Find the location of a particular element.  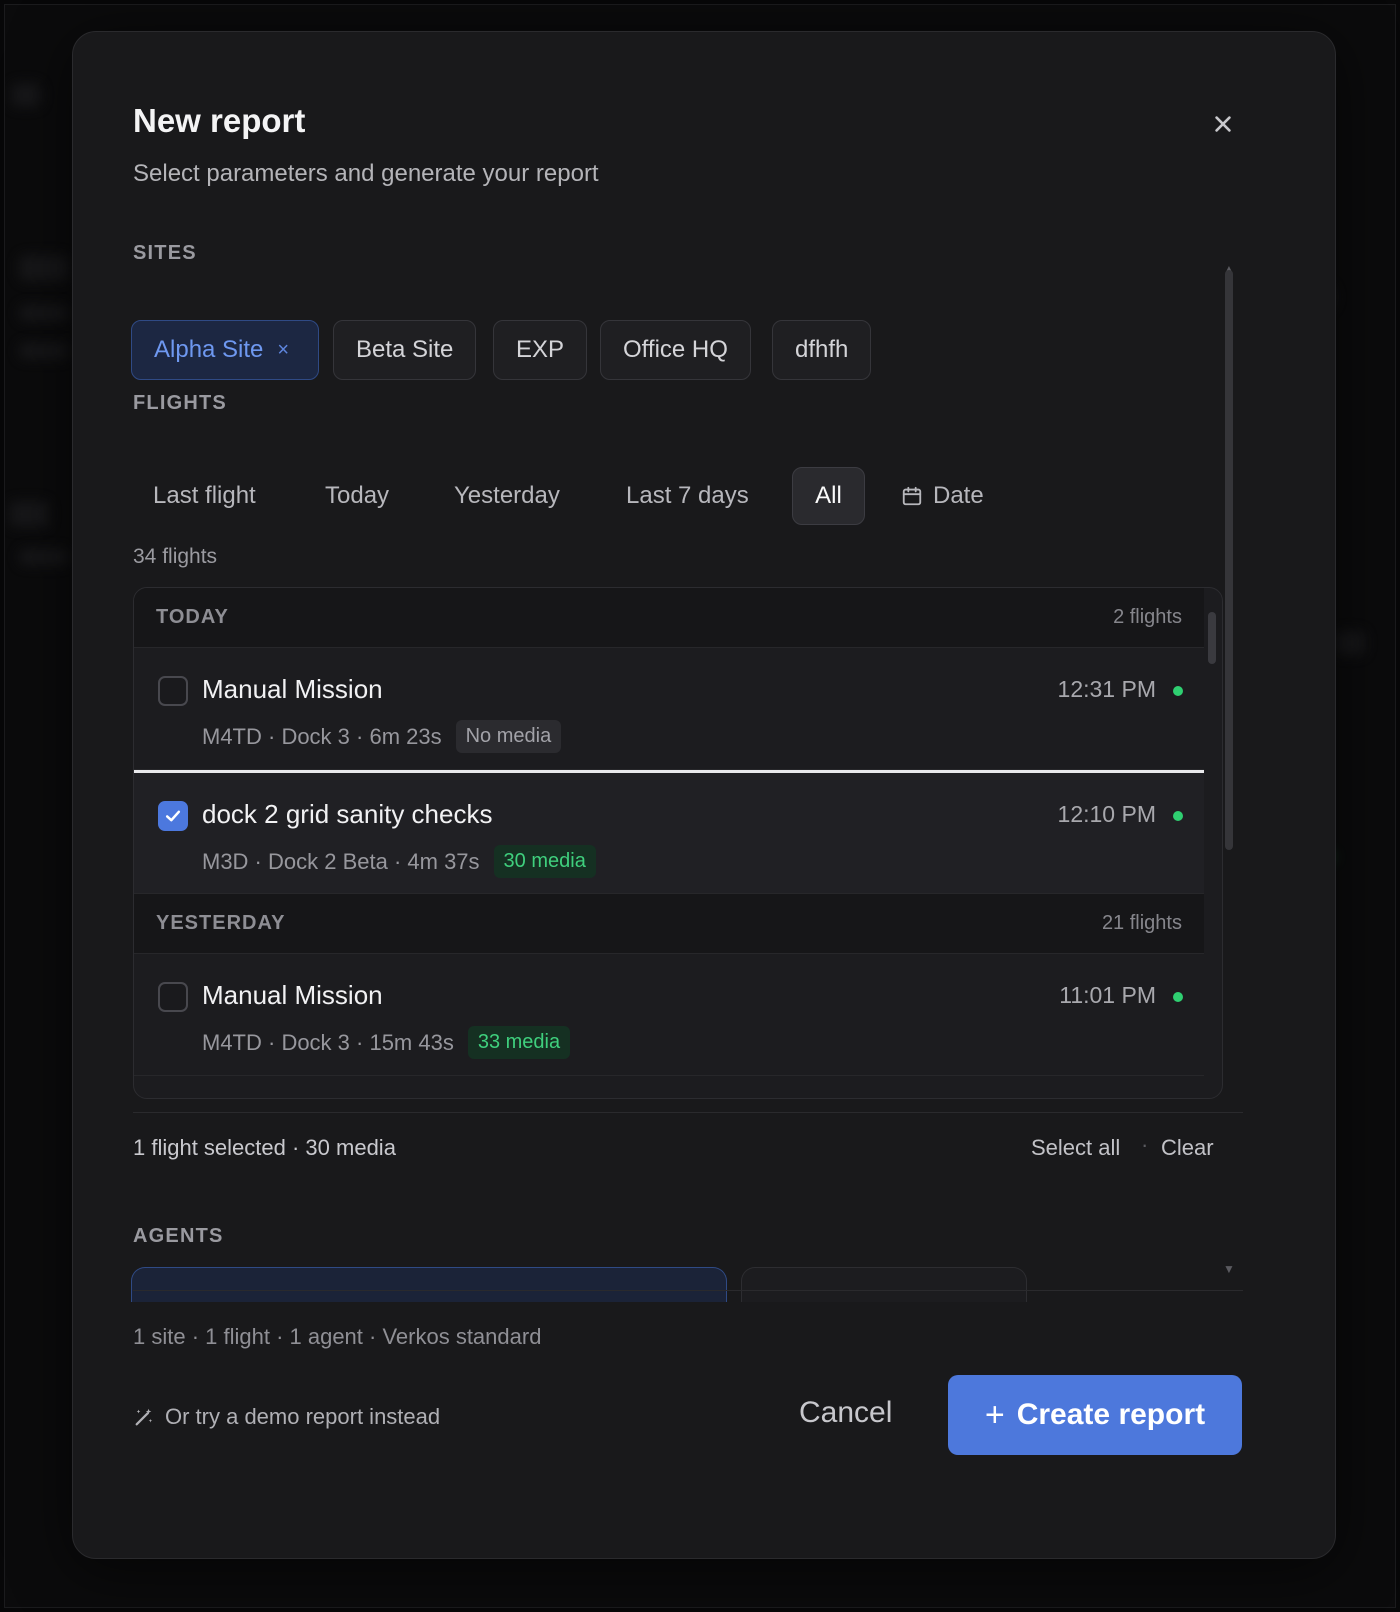

clear-button: Clear is located at coordinates (1187, 1148).